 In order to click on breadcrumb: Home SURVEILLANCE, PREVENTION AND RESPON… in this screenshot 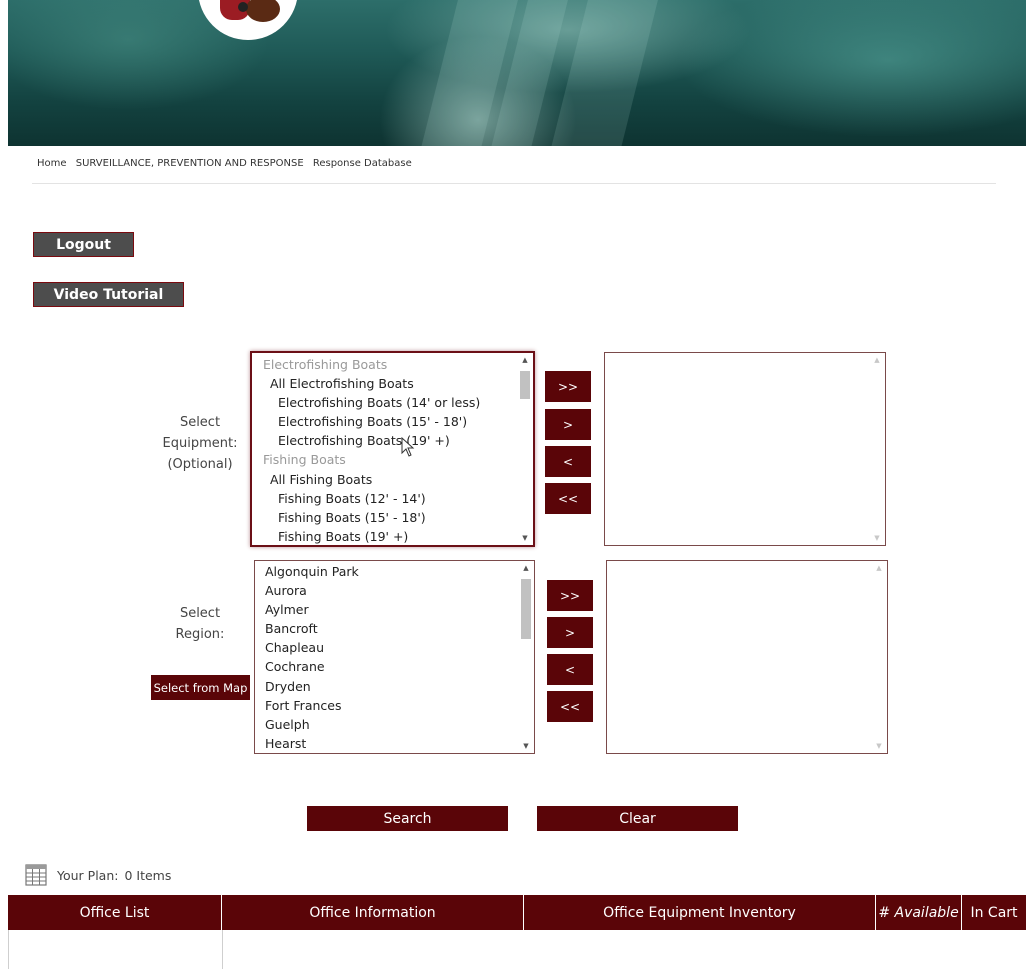, I will do `click(227, 163)`.